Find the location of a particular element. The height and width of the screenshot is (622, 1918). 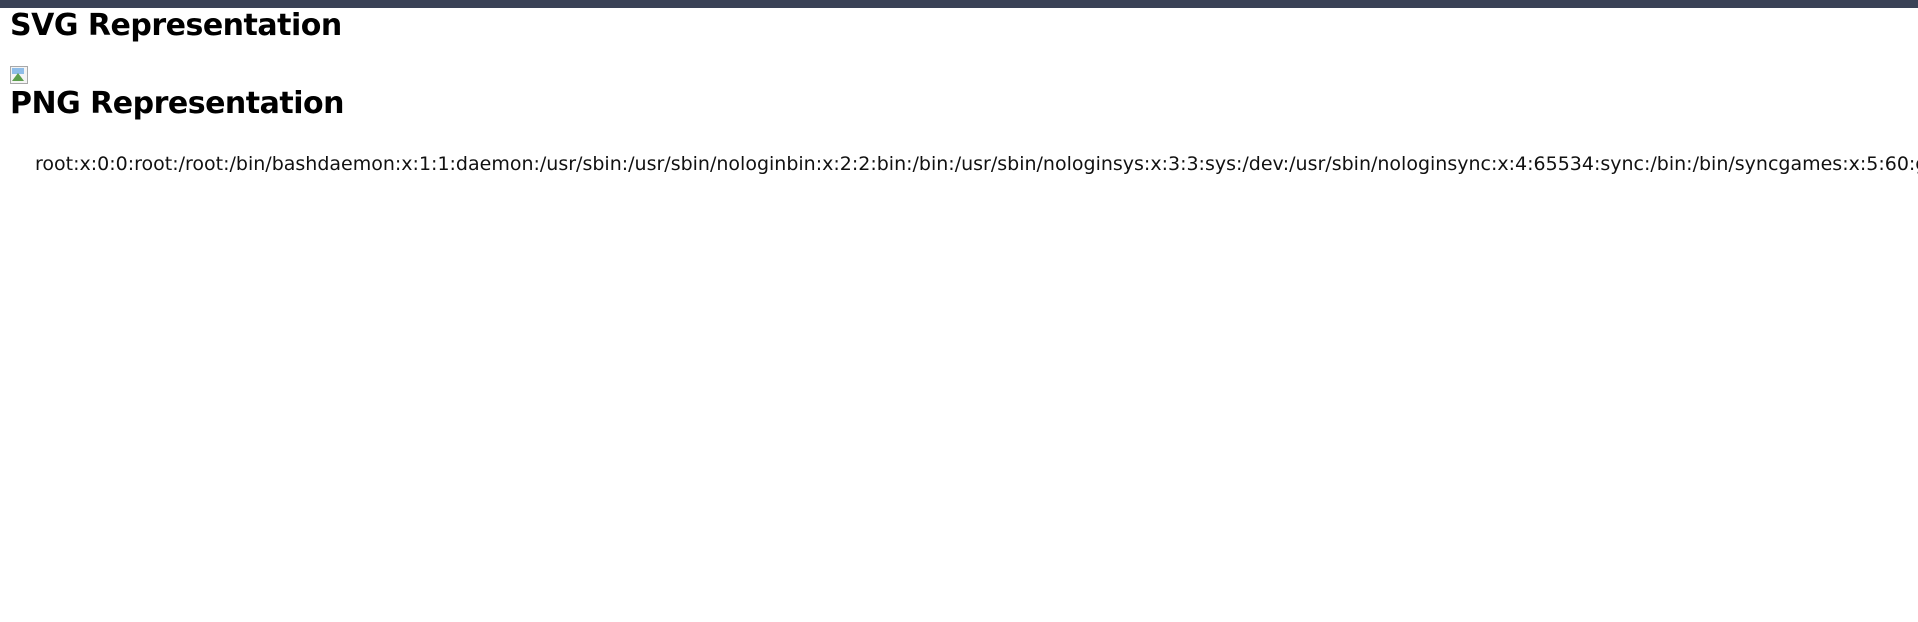

broken-image-icon is located at coordinates (20, 76).